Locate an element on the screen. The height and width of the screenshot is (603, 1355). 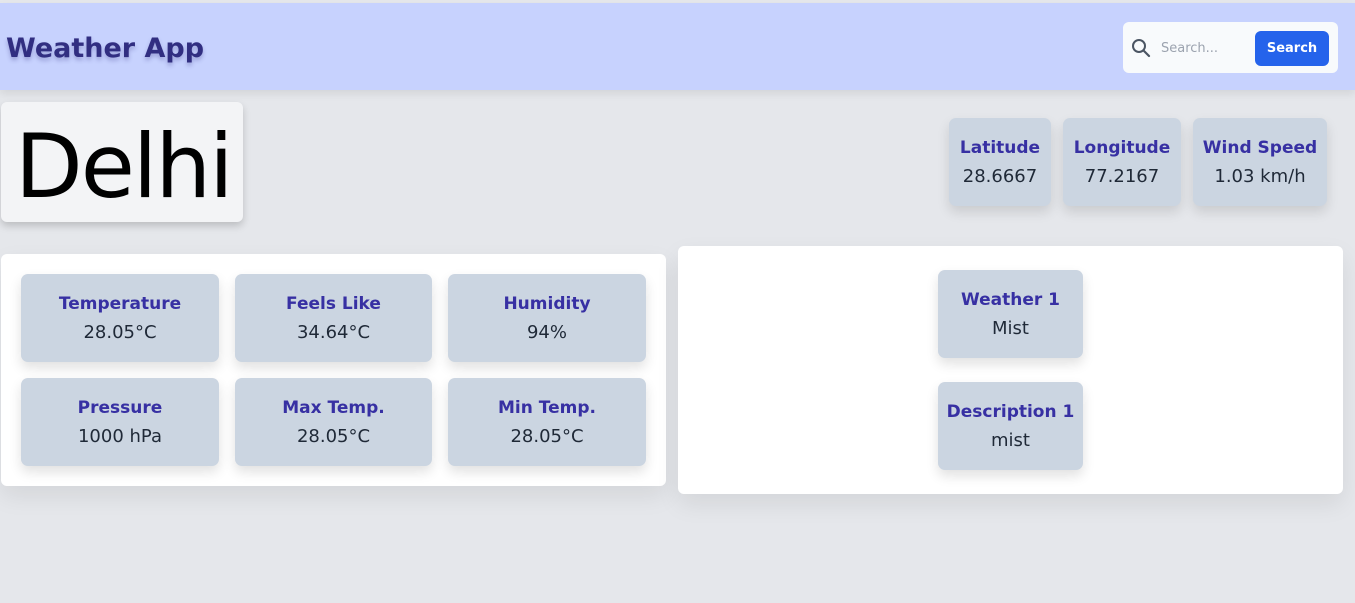
longitude-label: Longitude is located at coordinates (1122, 148).